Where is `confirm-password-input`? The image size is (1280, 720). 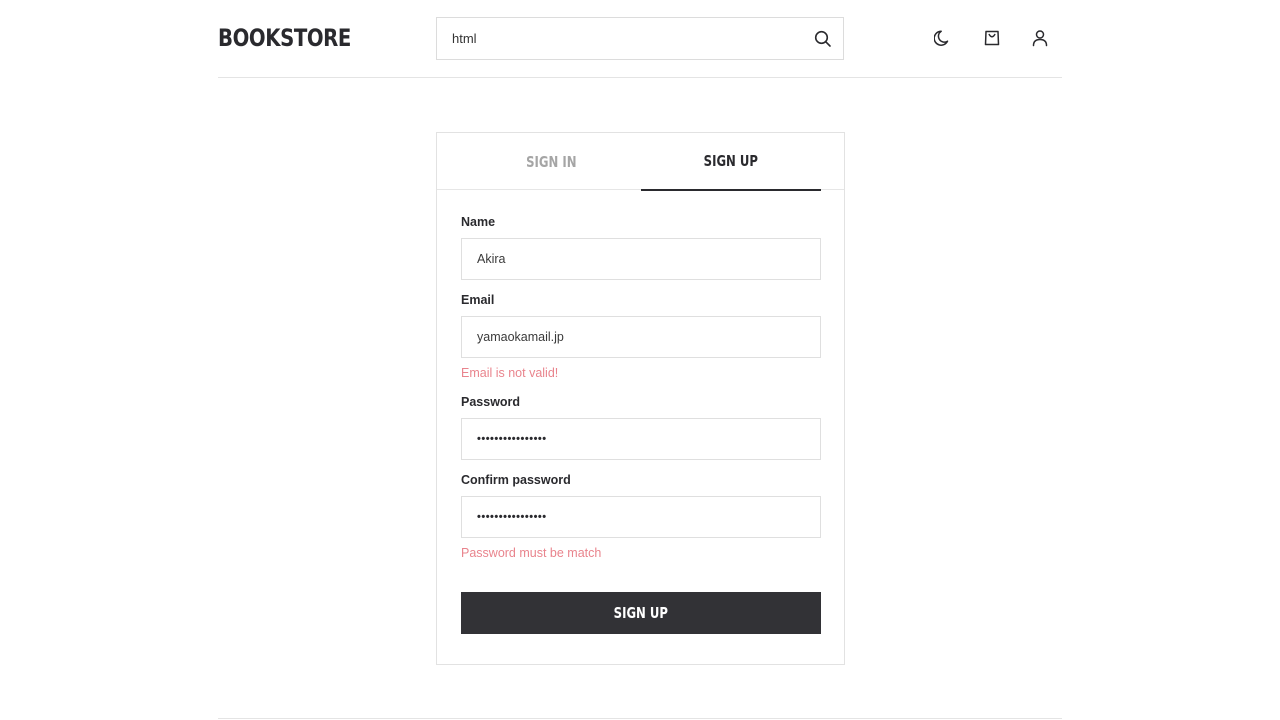 confirm-password-input is located at coordinates (641, 517).